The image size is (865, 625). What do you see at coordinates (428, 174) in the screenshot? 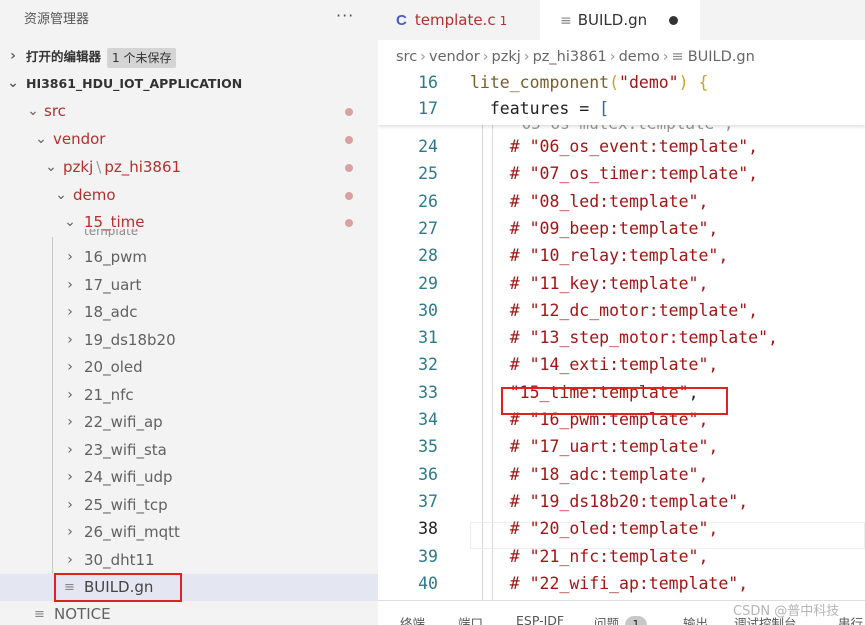
I see `line-number: 25` at bounding box center [428, 174].